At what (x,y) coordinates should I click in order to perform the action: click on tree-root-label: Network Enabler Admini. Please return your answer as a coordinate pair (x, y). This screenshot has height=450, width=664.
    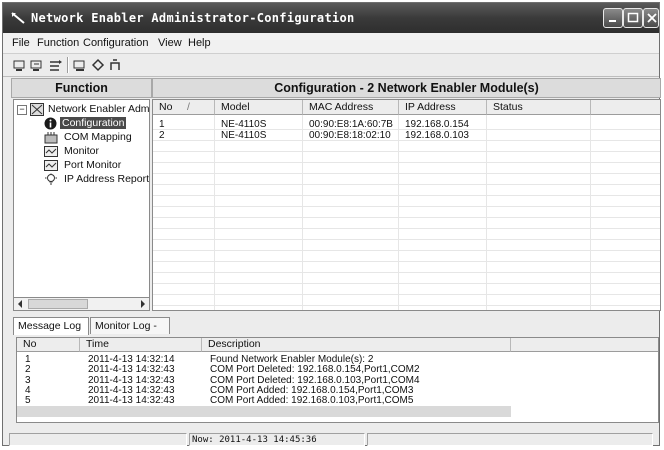
    Looking at the image, I should click on (99, 109).